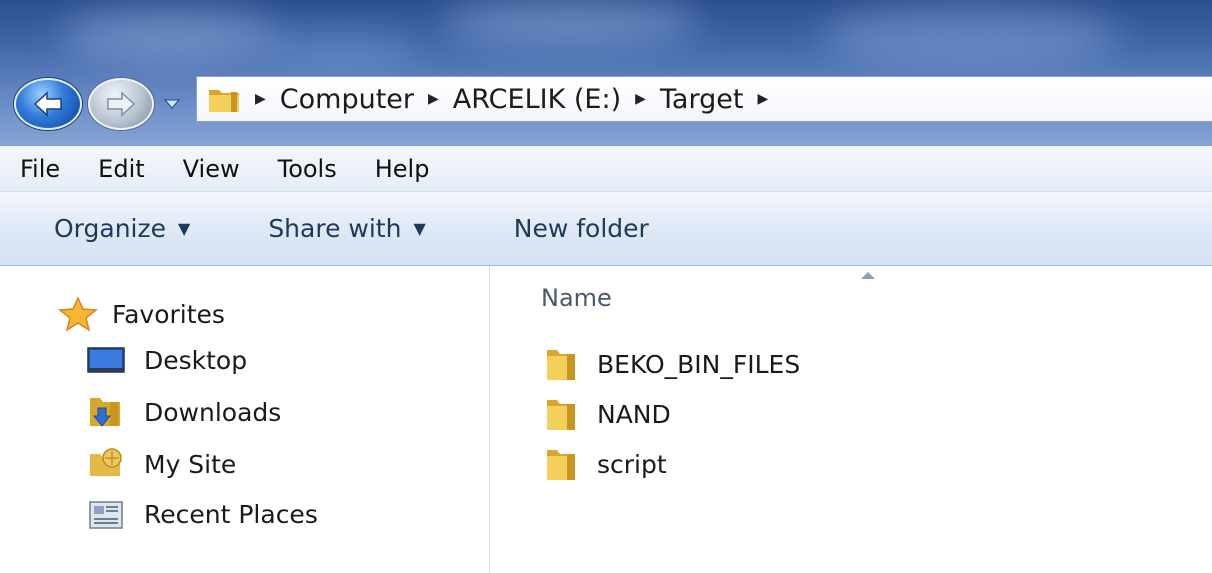  Describe the element at coordinates (699, 364) in the screenshot. I see `file-name: BEKO_BIN_FILES` at that location.